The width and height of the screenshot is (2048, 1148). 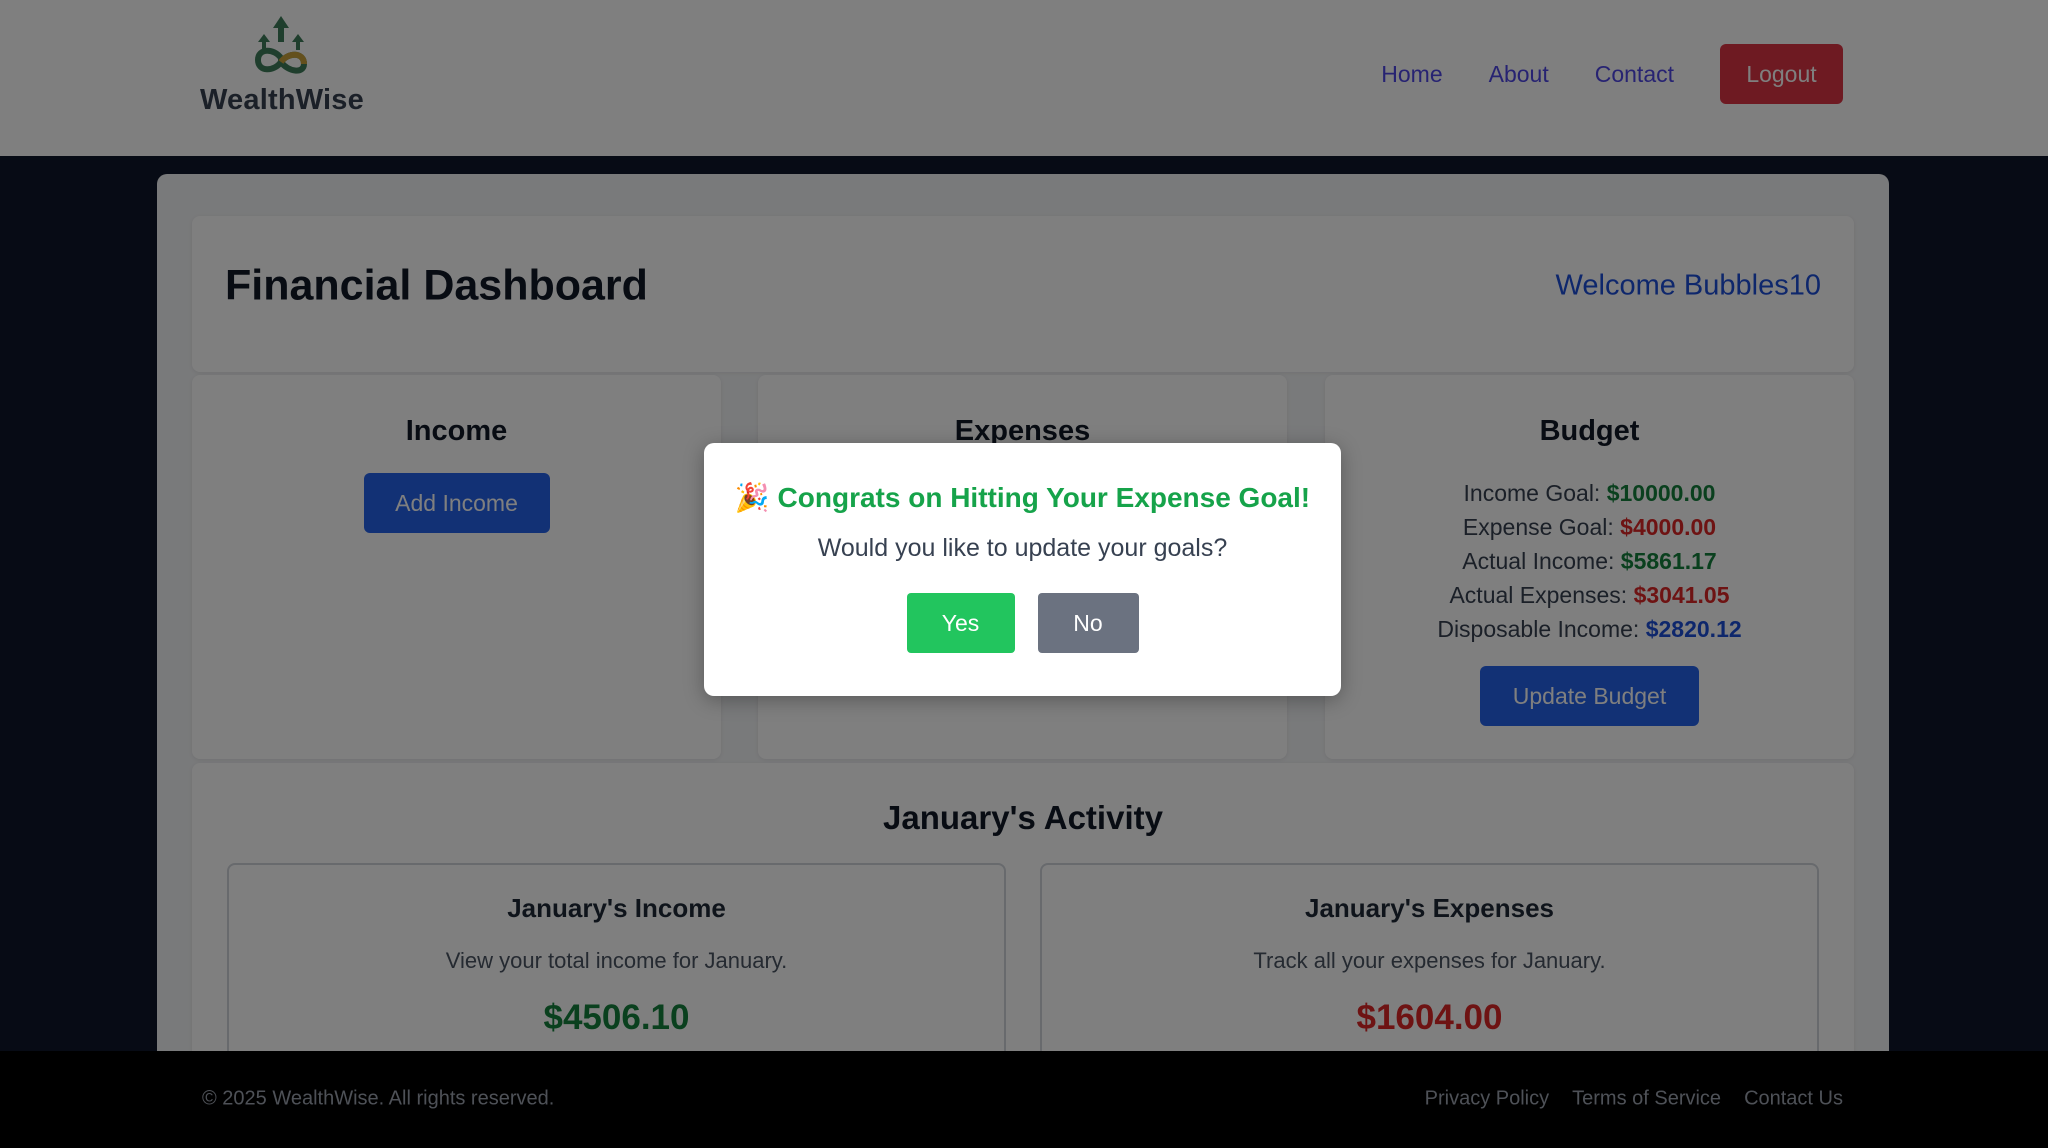 I want to click on modal-title: 🎉 Congrats on Hitting Your Expense Goal!, so click(x=1022, y=497).